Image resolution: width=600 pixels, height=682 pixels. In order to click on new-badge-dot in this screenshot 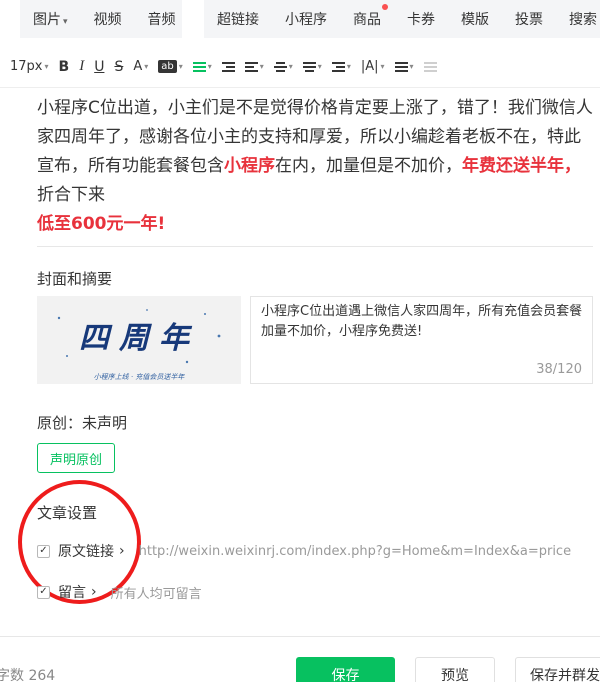, I will do `click(385, 7)`.